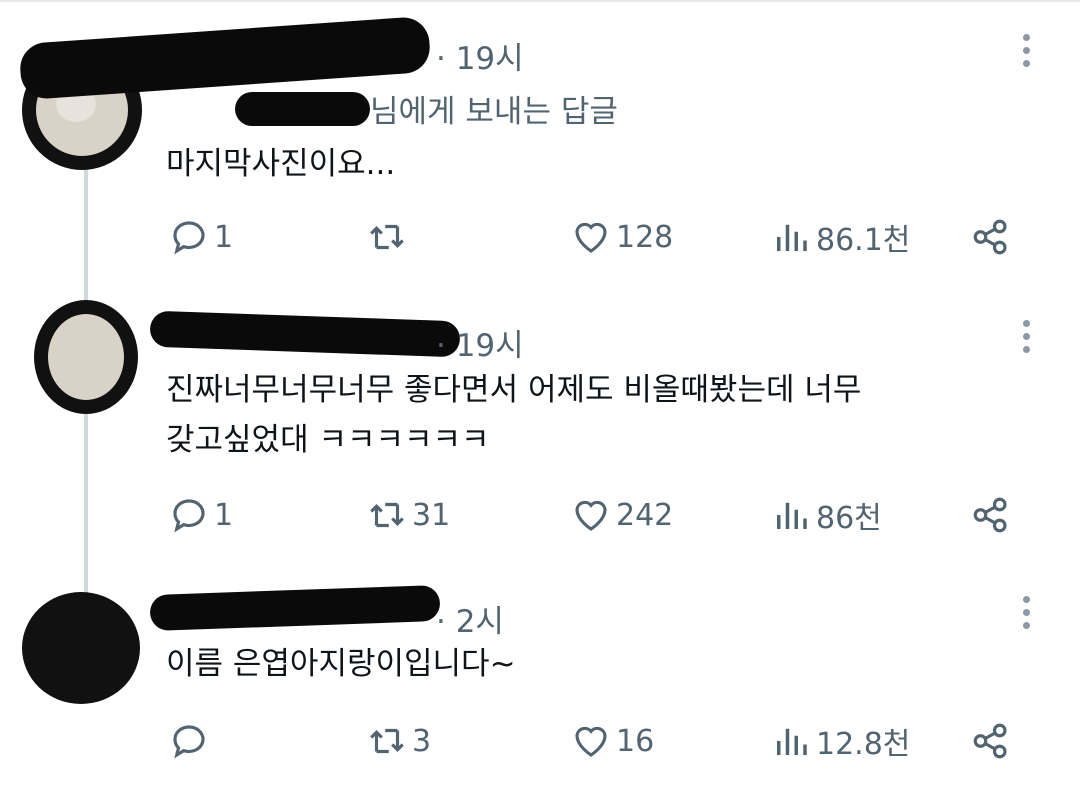 This screenshot has height=789, width=1080. What do you see at coordinates (95, 358) in the screenshot?
I see `avatar-scribble` at bounding box center [95, 358].